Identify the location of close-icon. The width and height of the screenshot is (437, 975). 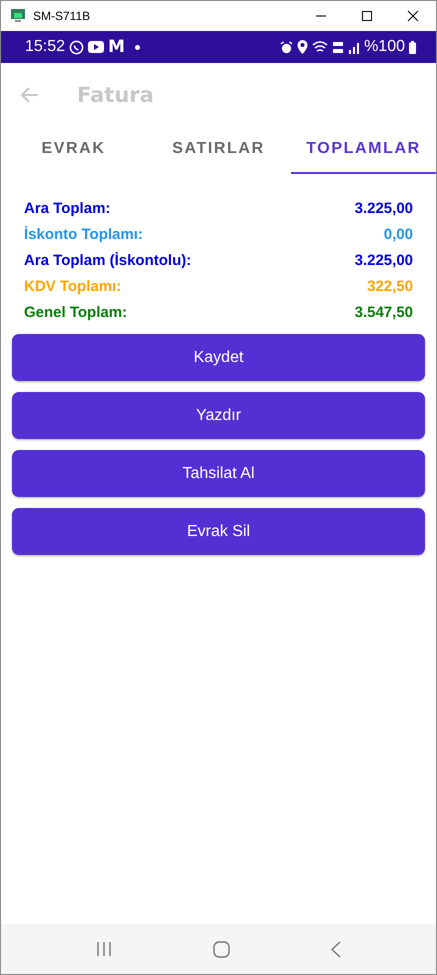
(413, 16).